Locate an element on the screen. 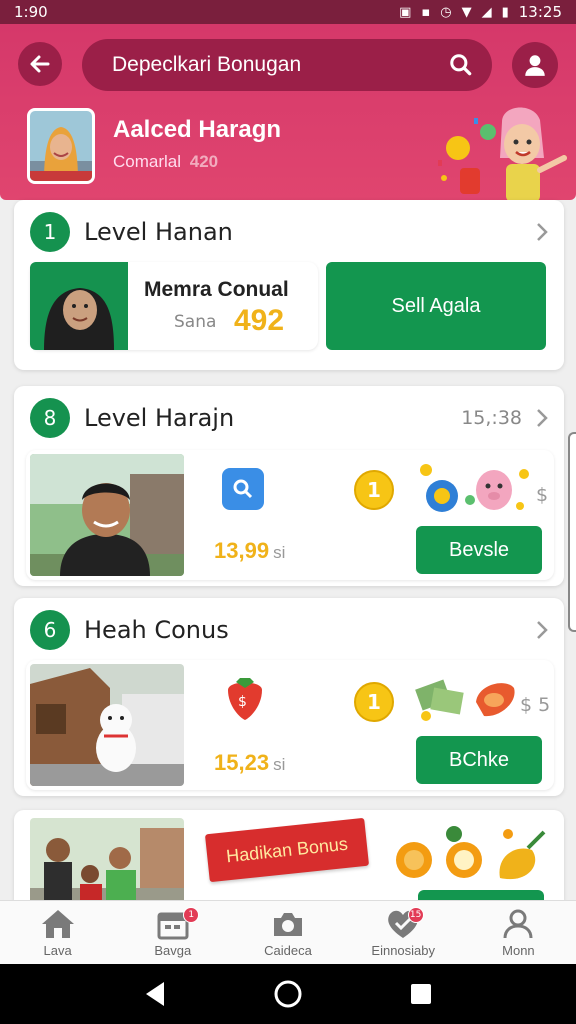 The image size is (576, 1024). status-time-right: 13:25 is located at coordinates (540, 12).